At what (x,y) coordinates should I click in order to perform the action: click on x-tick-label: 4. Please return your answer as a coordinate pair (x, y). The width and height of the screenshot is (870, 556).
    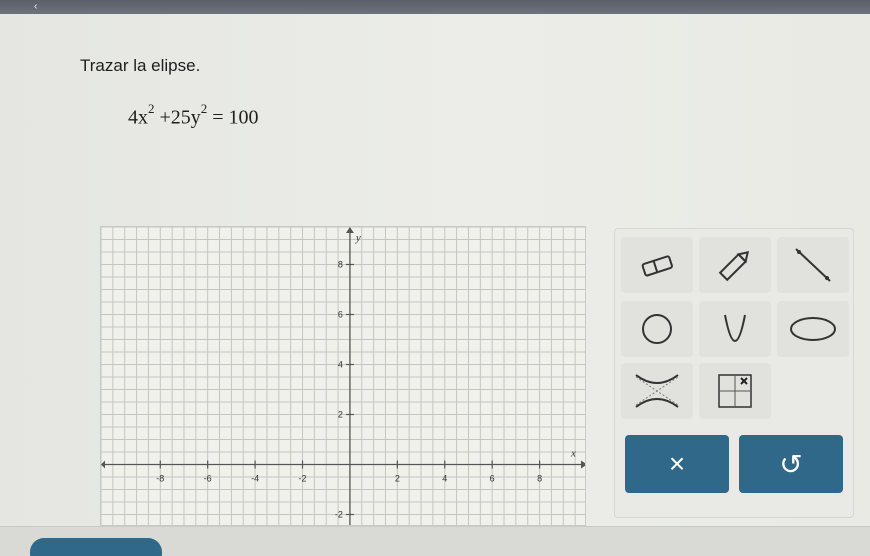
    Looking at the image, I should click on (444, 479).